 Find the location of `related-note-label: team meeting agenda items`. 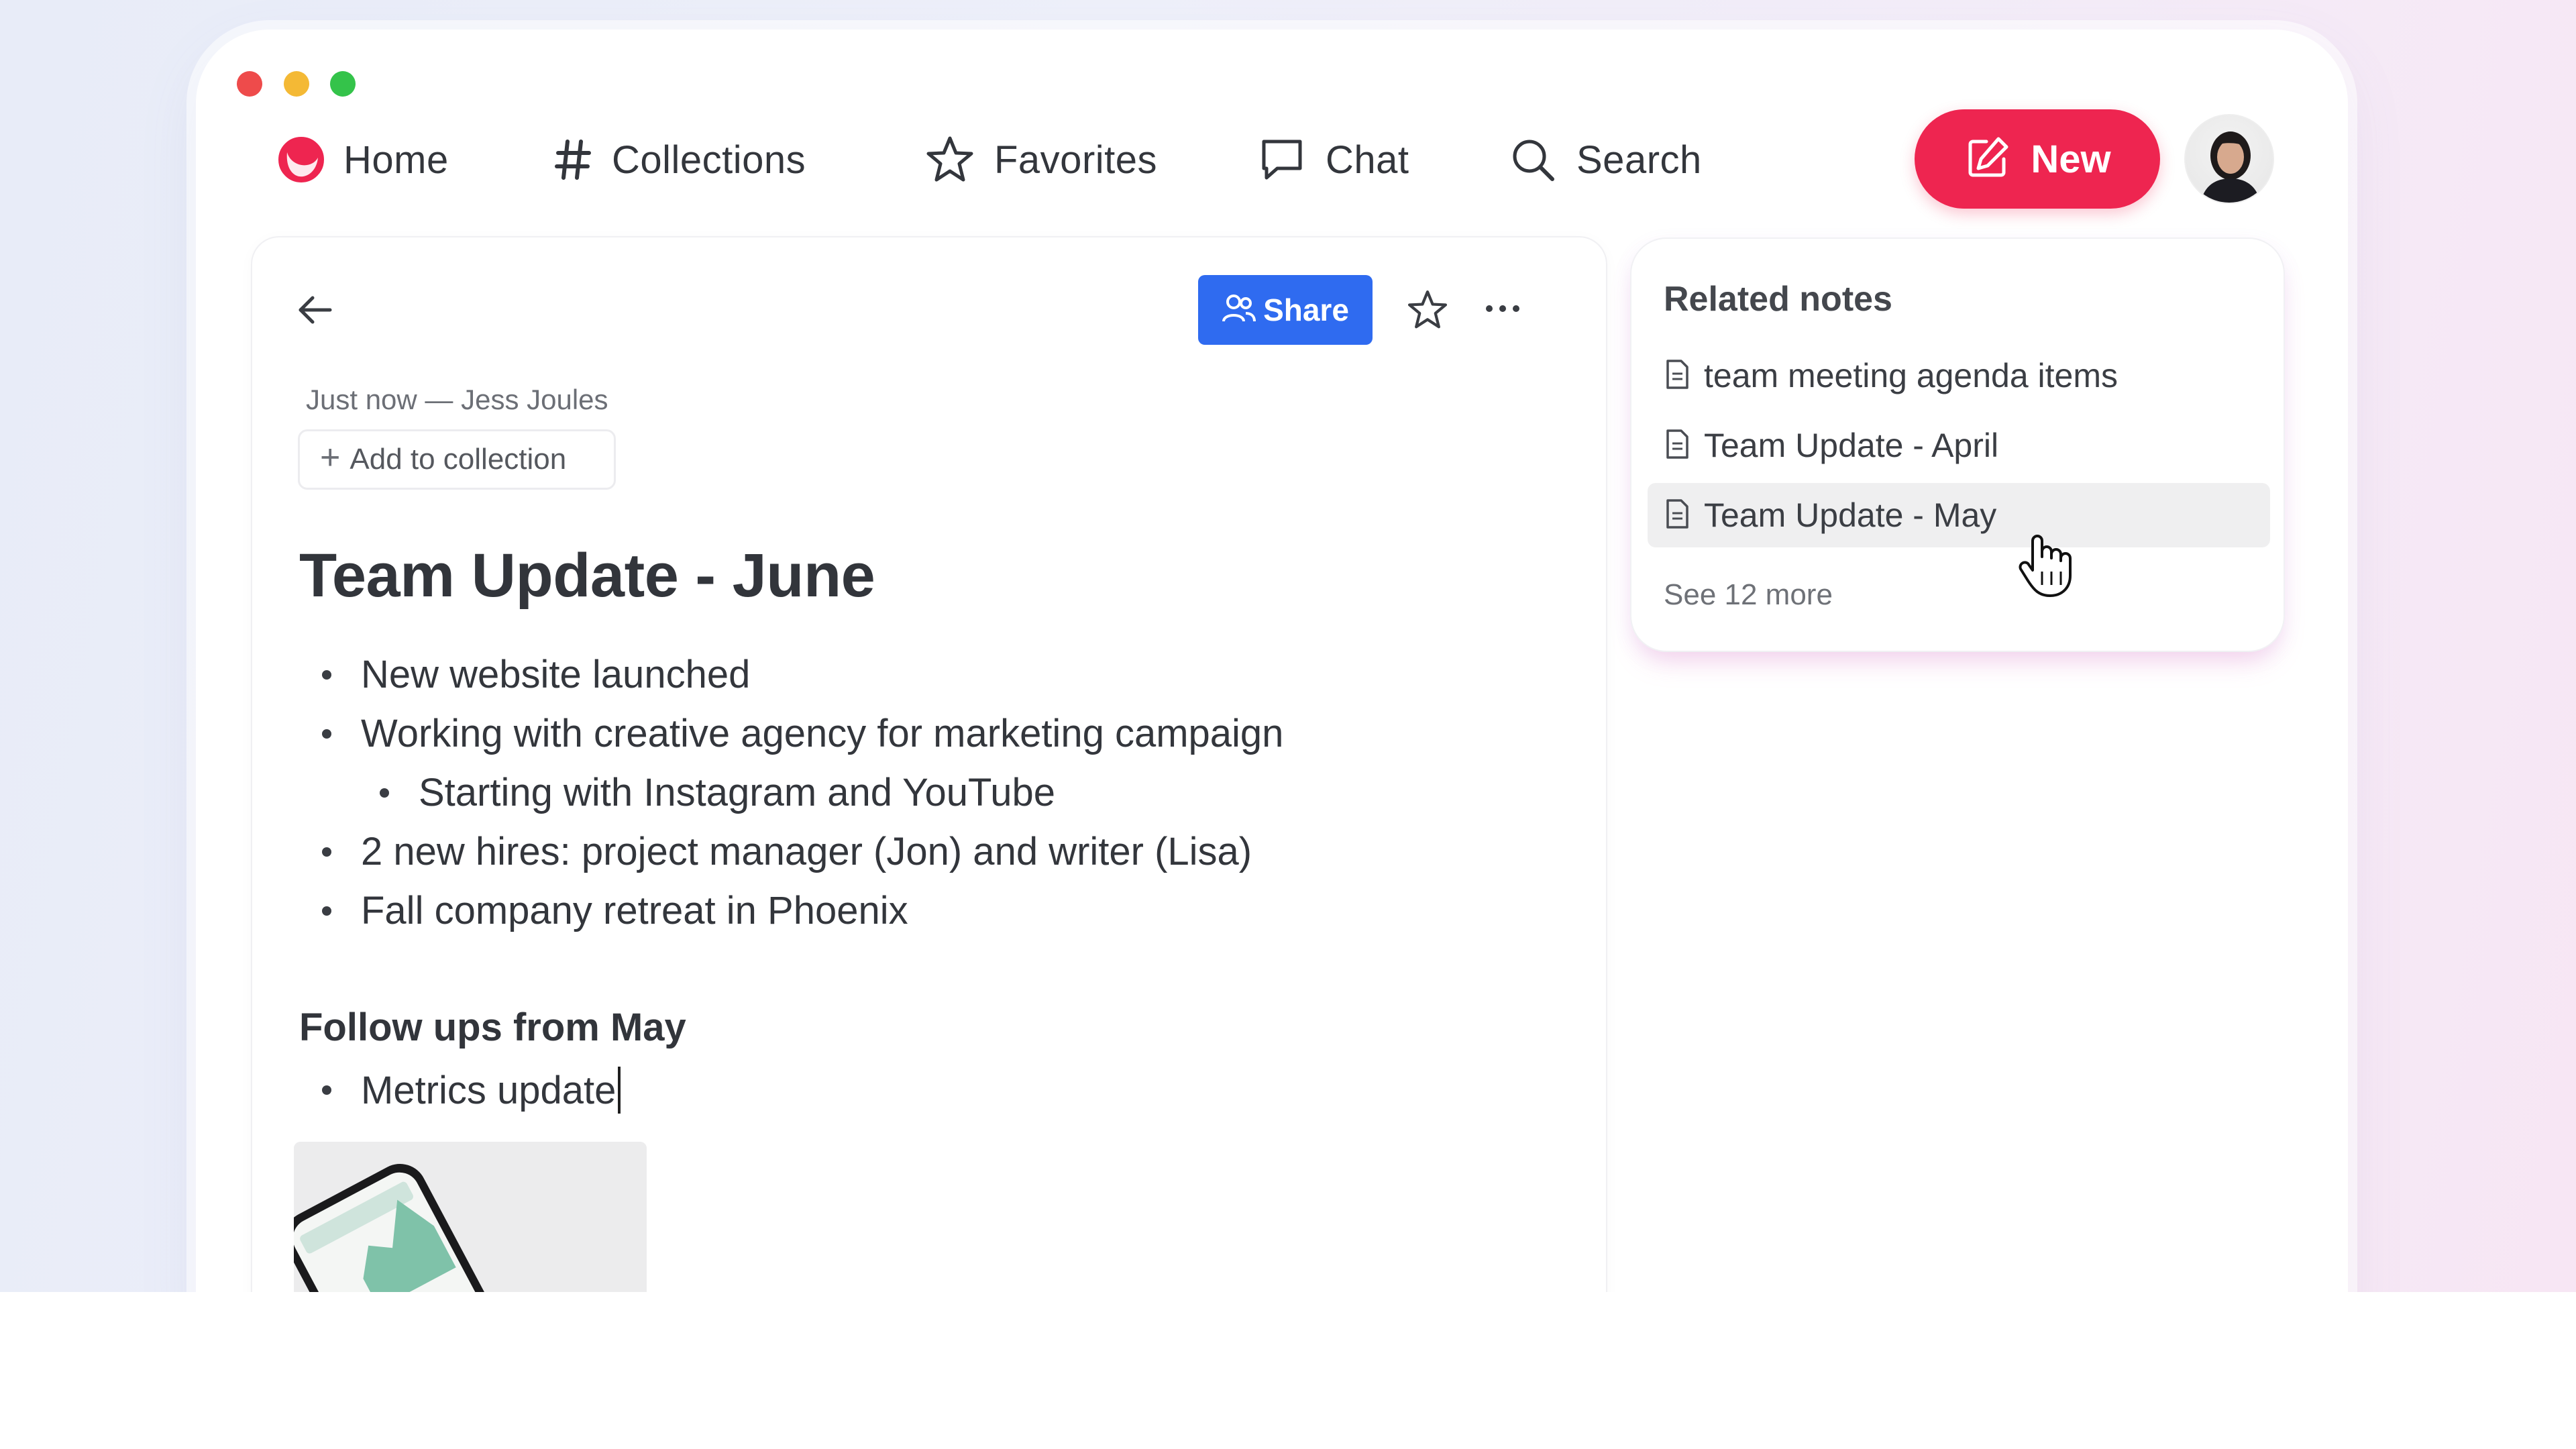

related-note-label: team meeting agenda items is located at coordinates (1911, 375).